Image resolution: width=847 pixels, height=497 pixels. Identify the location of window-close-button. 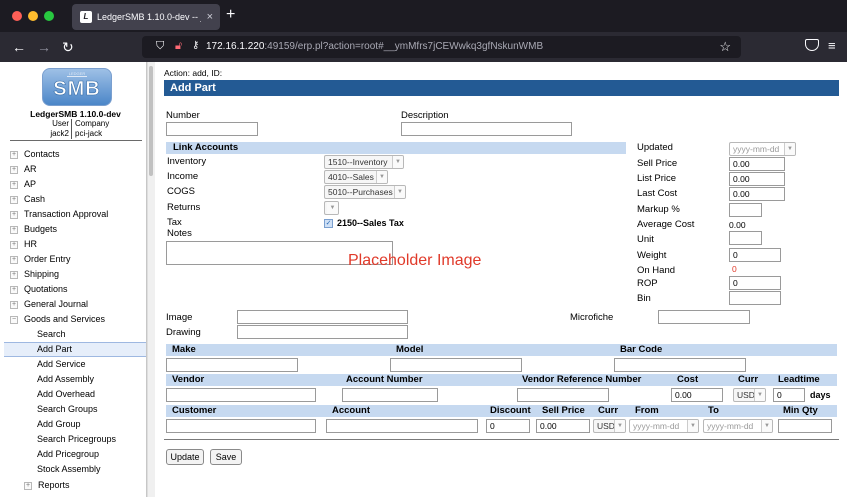
(17, 16).